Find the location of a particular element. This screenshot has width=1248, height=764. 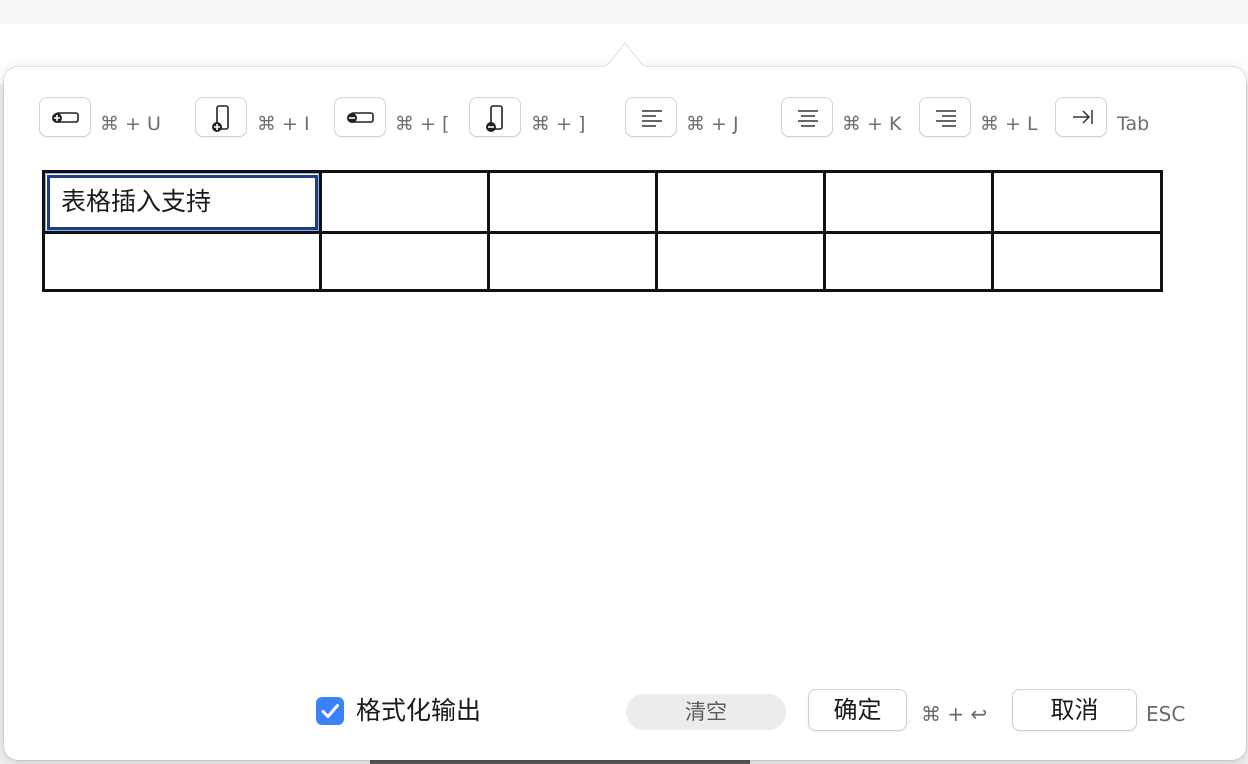

clear-button: 清空 is located at coordinates (706, 712).